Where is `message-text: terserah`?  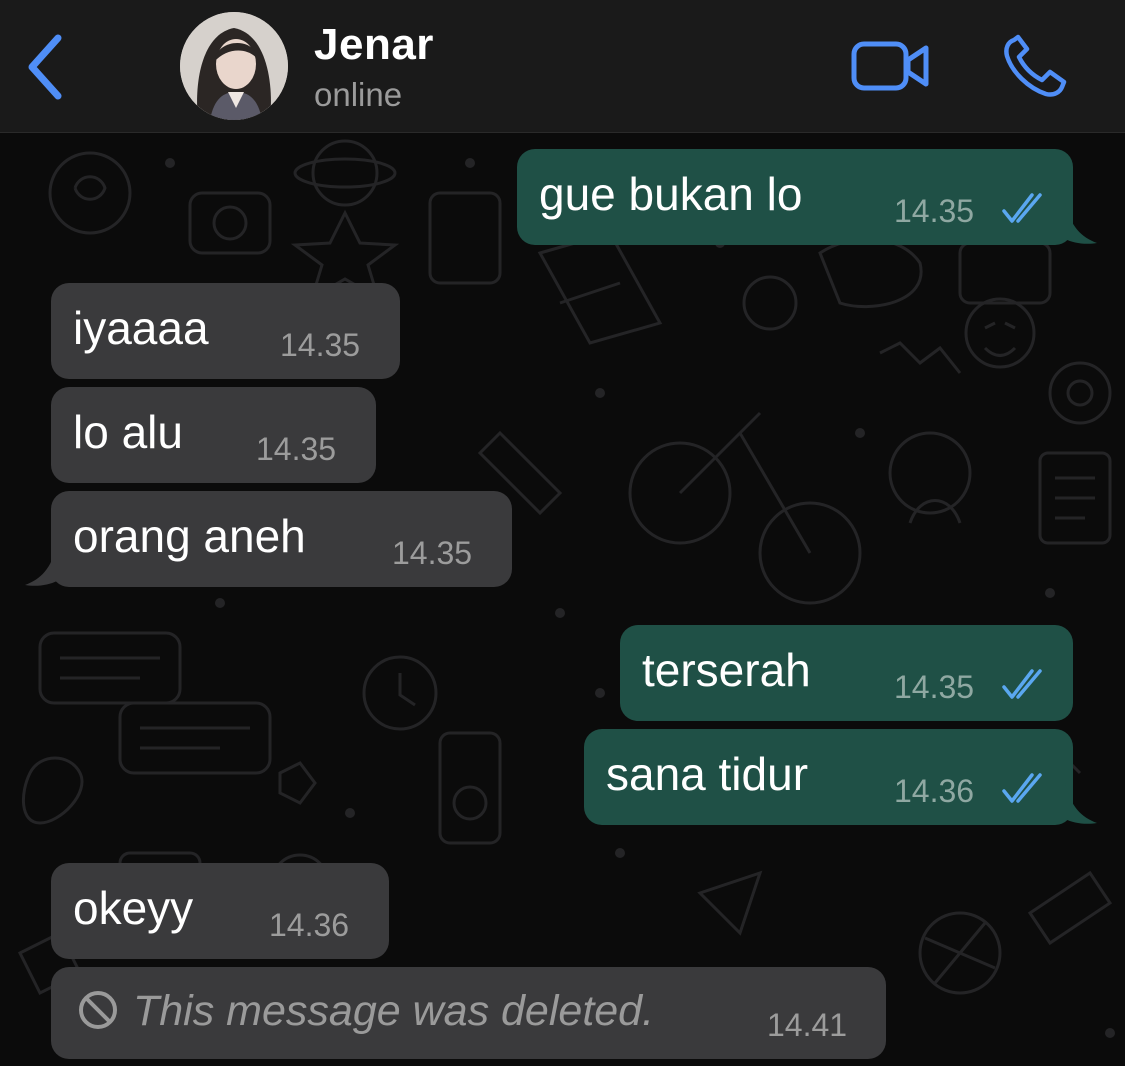
message-text: terserah is located at coordinates (726, 670).